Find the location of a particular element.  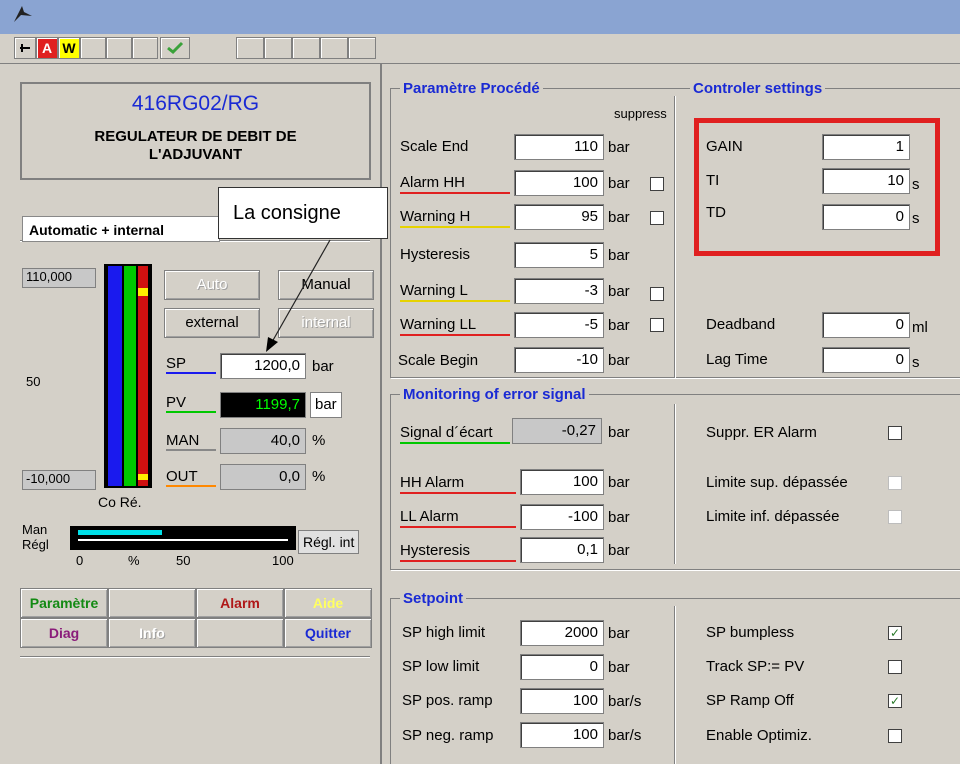

scale-end-input: 110 is located at coordinates (559, 147).